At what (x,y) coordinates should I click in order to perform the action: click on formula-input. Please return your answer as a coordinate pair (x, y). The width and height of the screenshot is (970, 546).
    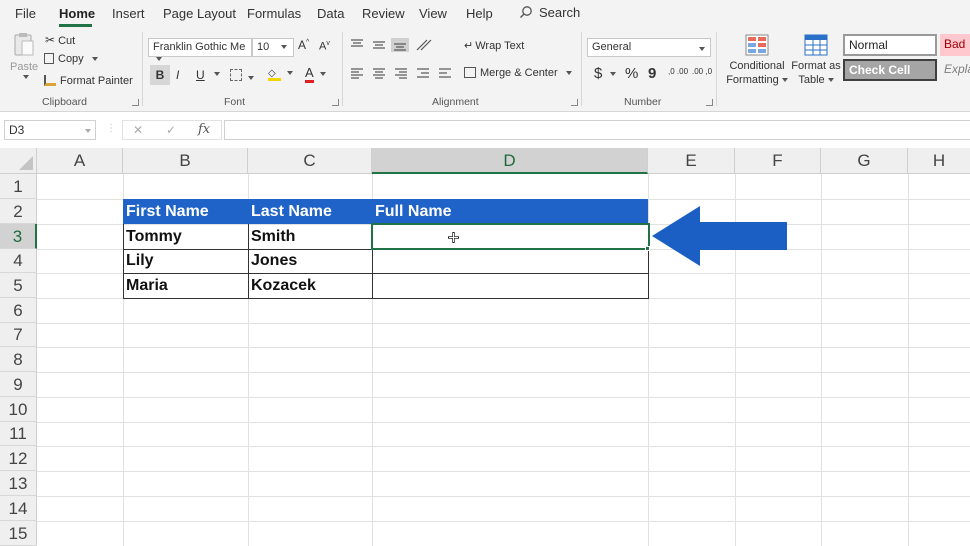
    Looking at the image, I should click on (597, 130).